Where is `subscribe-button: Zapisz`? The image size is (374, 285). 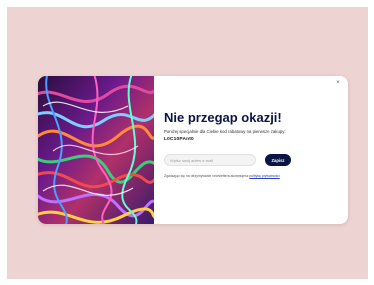
subscribe-button: Zapisz is located at coordinates (278, 160).